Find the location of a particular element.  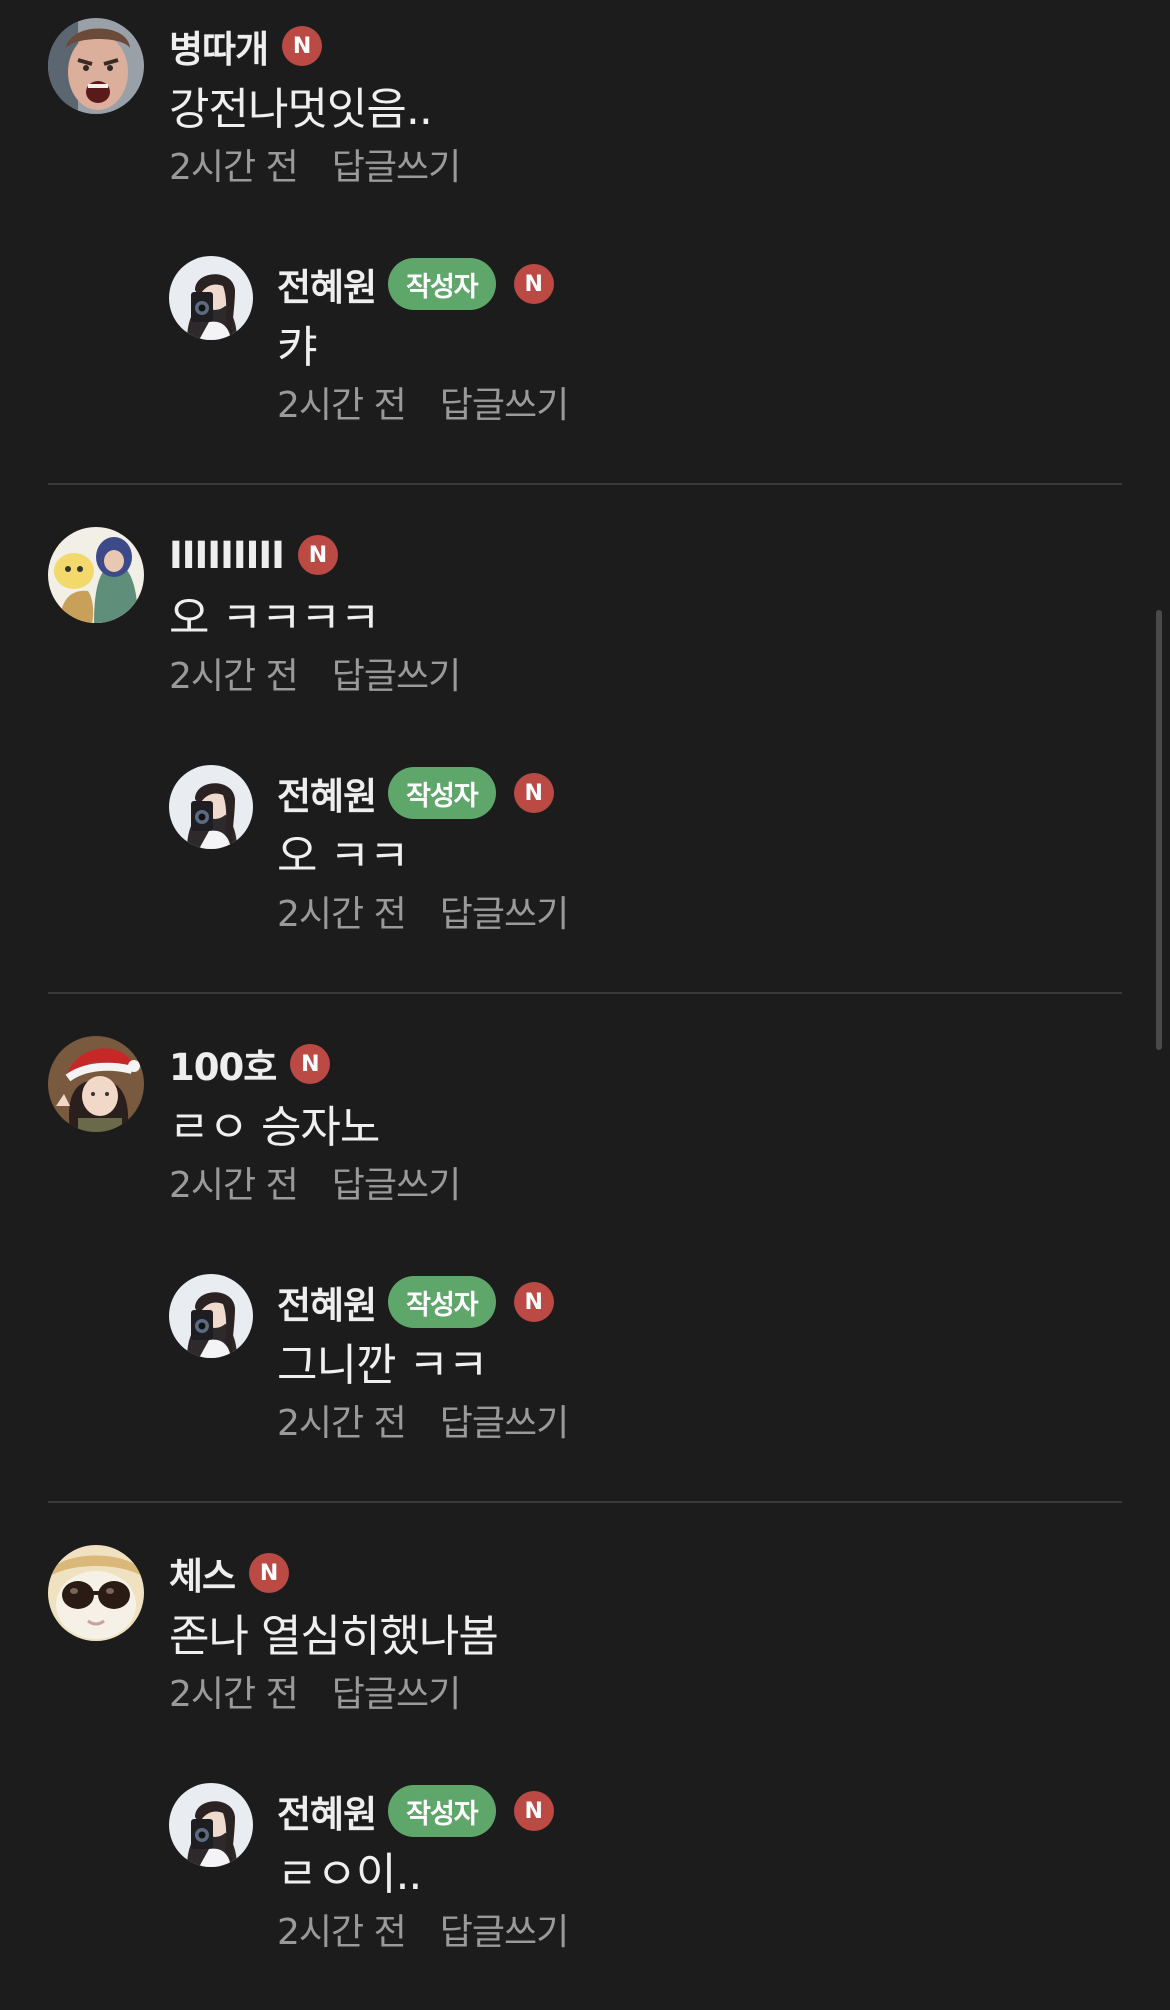

comment-text: 캬 is located at coordinates (297, 347).